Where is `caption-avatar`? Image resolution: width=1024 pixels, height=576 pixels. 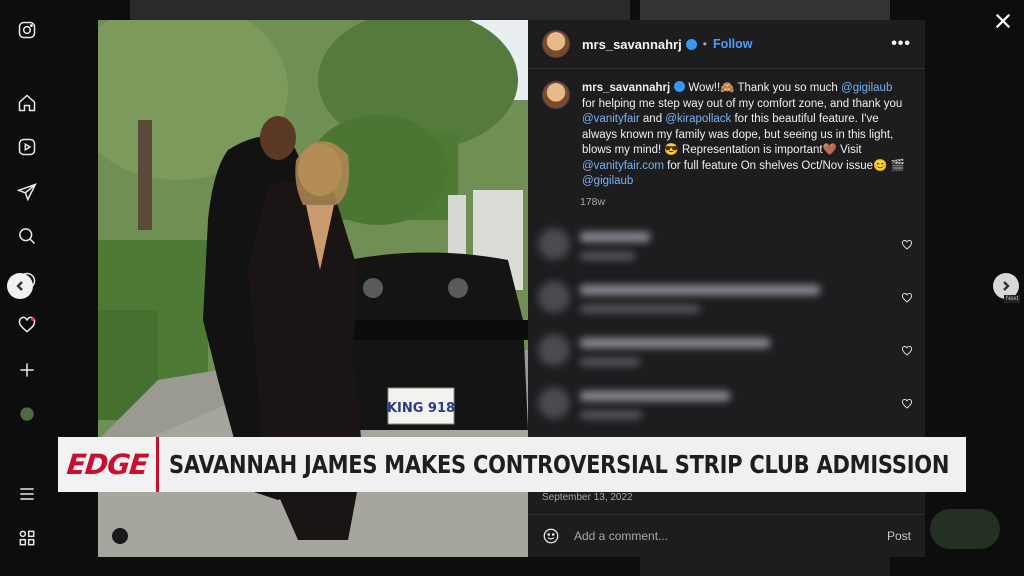
caption-avatar is located at coordinates (556, 95).